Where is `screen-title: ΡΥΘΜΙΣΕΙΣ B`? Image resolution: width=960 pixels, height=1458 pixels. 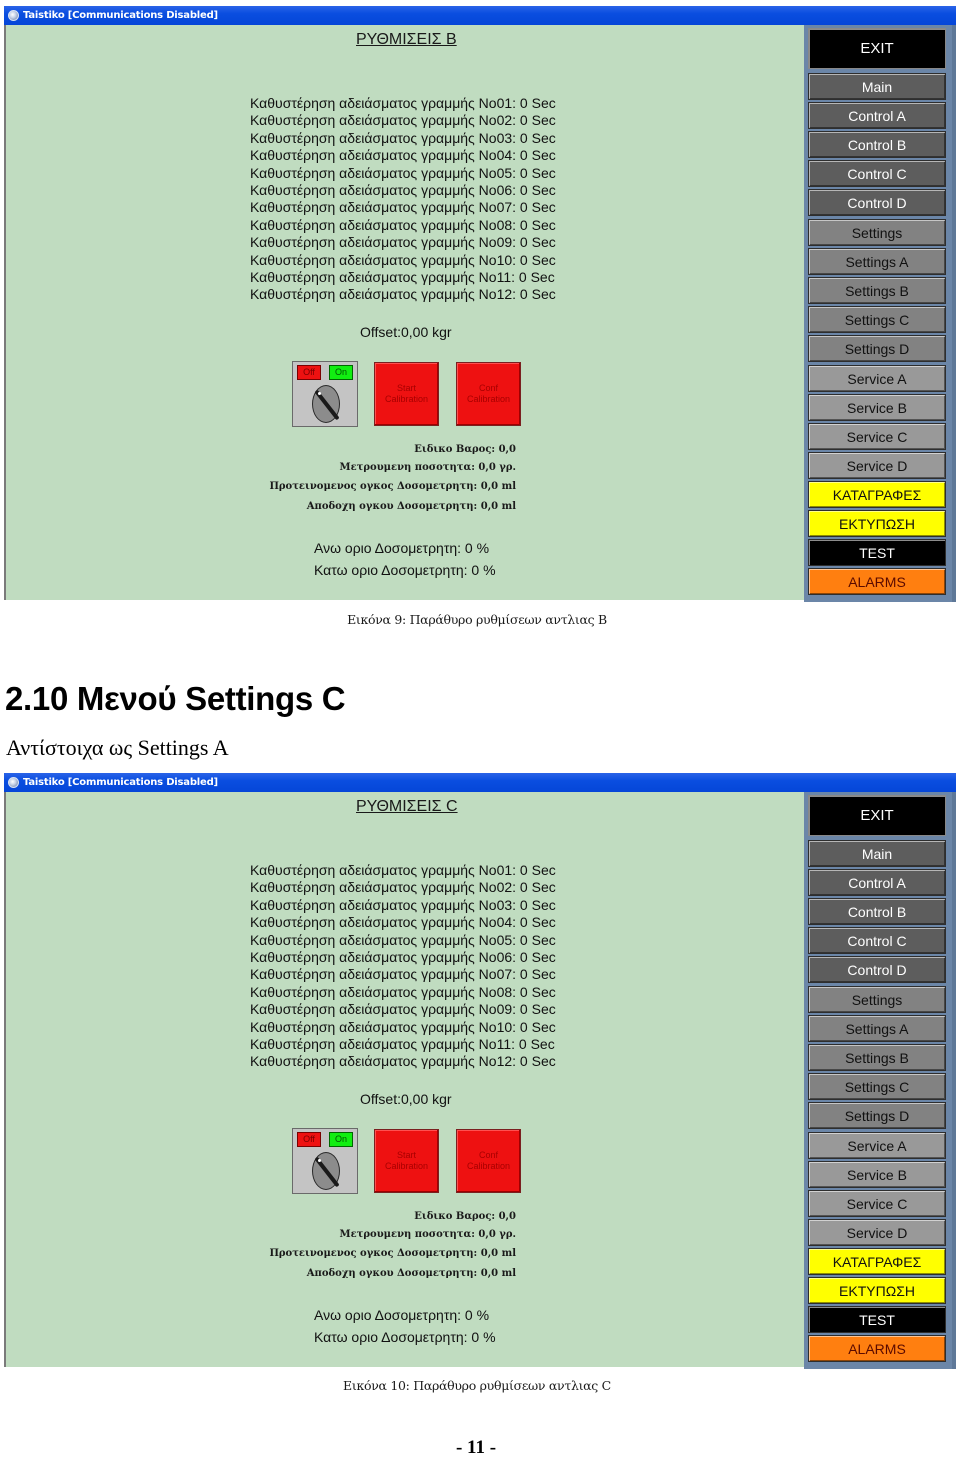
screen-title: ΡΥΘΜΙΣΕΙΣ B is located at coordinates (406, 39).